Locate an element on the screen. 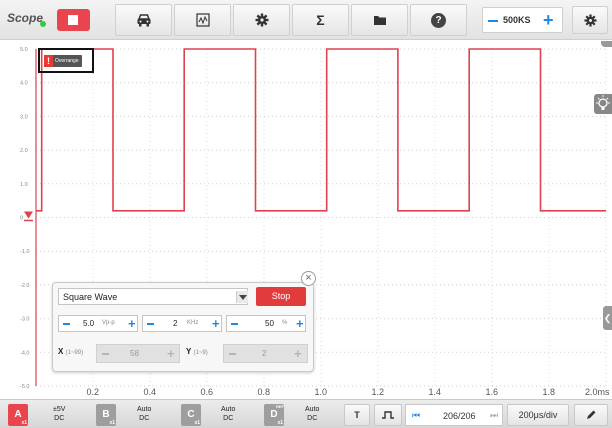  top-toolbar: Scope Σ ? 500KS + is located at coordinates (306, 20).